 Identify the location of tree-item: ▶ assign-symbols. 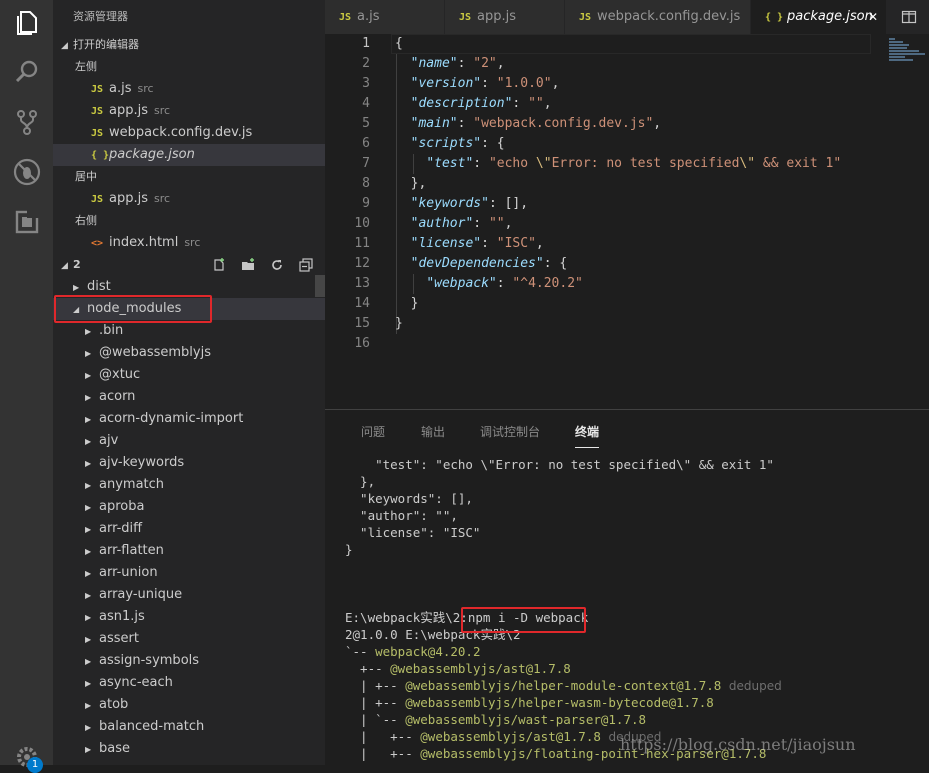
(189, 661).